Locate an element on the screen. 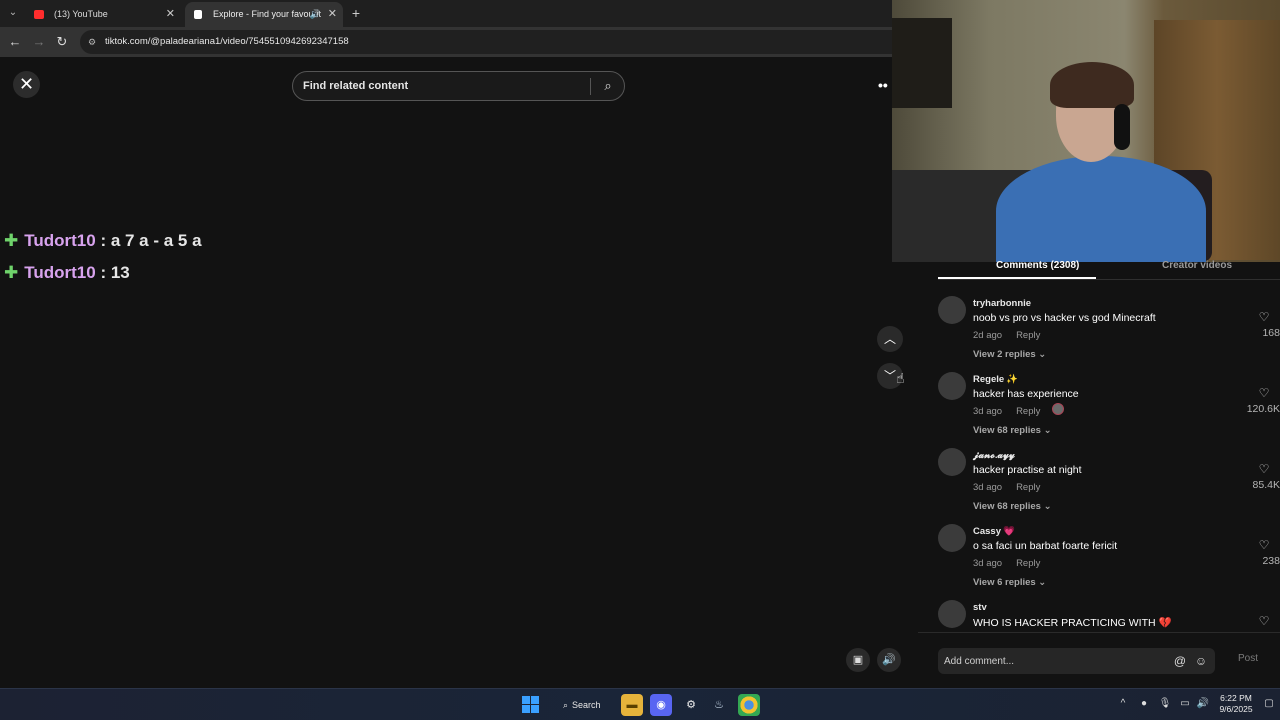 The width and height of the screenshot is (1280, 720). tab-title: (13) YouTube is located at coordinates (81, 14).